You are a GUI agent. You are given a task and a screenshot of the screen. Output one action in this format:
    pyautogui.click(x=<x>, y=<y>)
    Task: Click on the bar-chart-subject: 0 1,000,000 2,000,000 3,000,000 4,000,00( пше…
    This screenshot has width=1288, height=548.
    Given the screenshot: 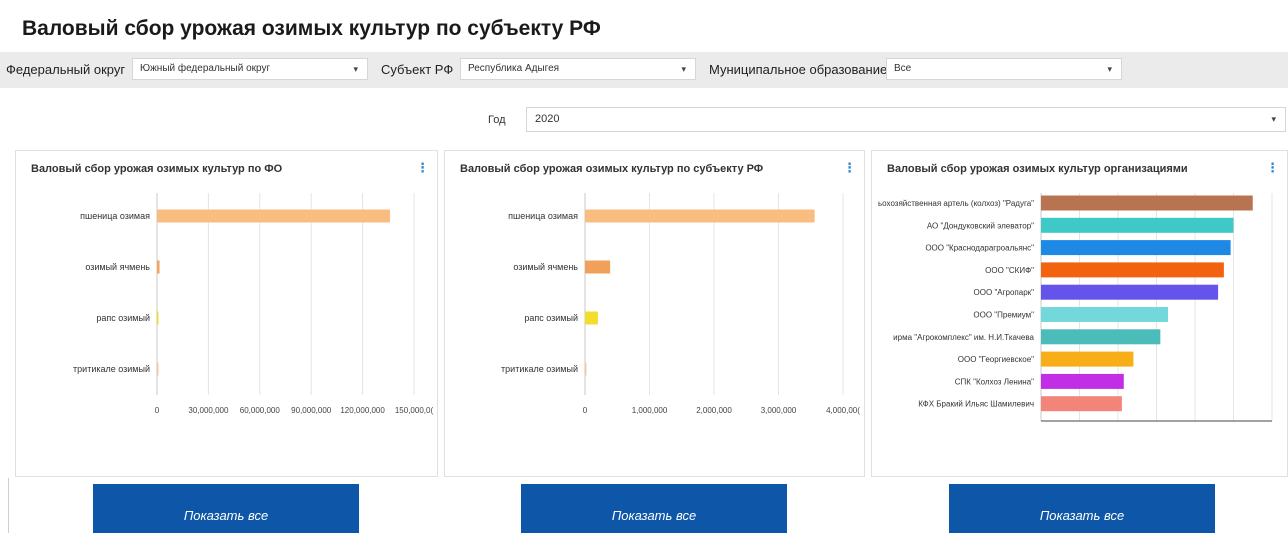 What is the action you would take?
    pyautogui.click(x=680, y=304)
    